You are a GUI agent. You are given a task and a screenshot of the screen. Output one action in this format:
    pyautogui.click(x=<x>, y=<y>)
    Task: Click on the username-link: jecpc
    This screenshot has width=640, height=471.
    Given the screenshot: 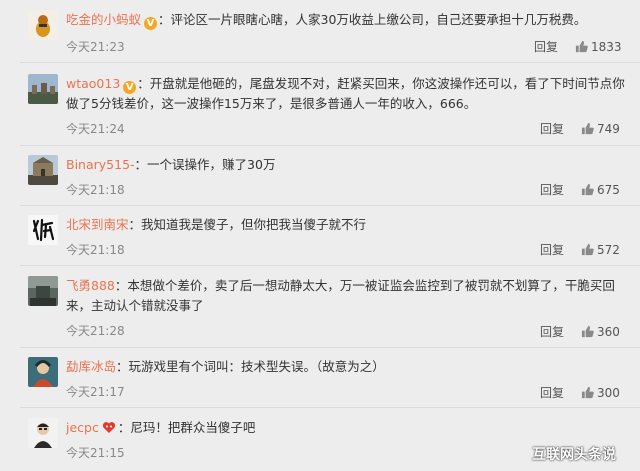 What is the action you would take?
    pyautogui.click(x=82, y=427)
    